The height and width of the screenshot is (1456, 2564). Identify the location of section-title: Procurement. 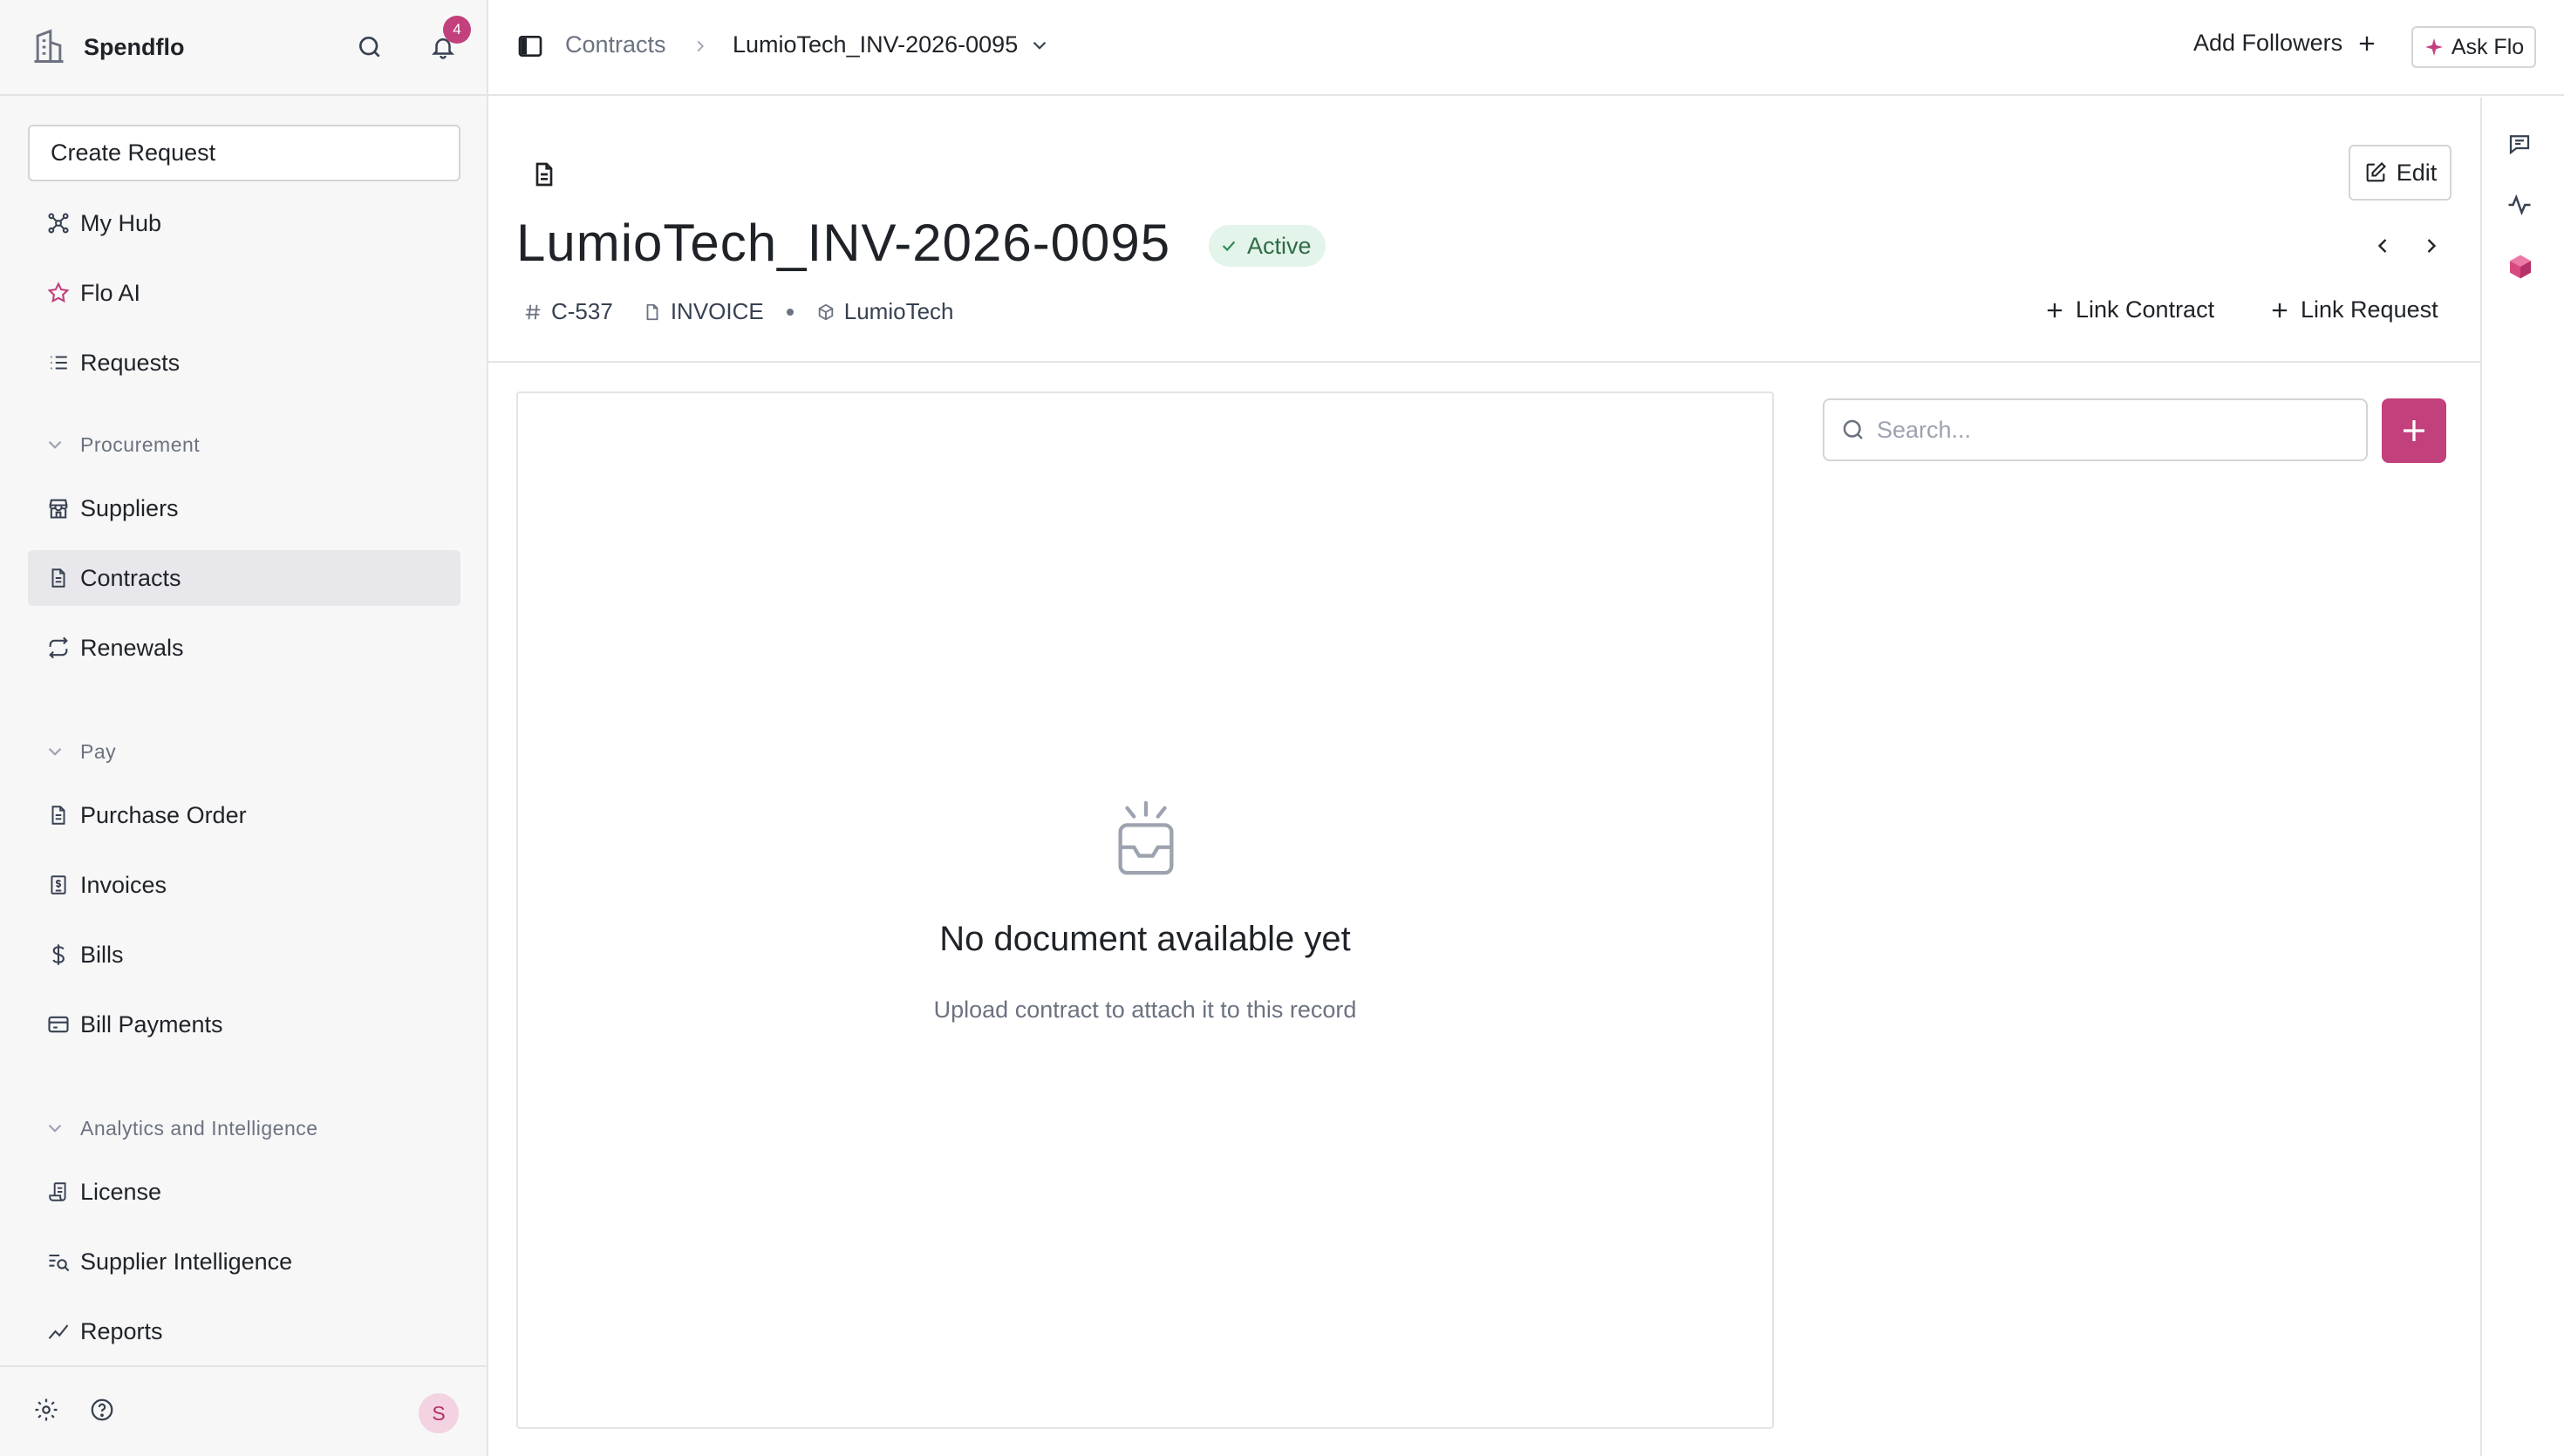
(140, 444).